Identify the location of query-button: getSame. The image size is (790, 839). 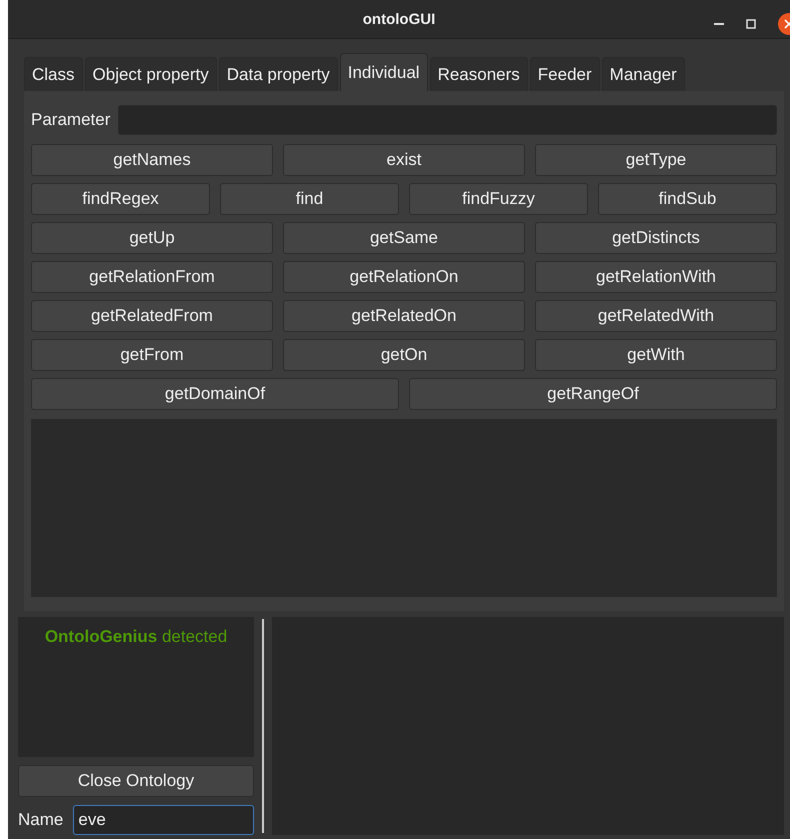
(404, 238).